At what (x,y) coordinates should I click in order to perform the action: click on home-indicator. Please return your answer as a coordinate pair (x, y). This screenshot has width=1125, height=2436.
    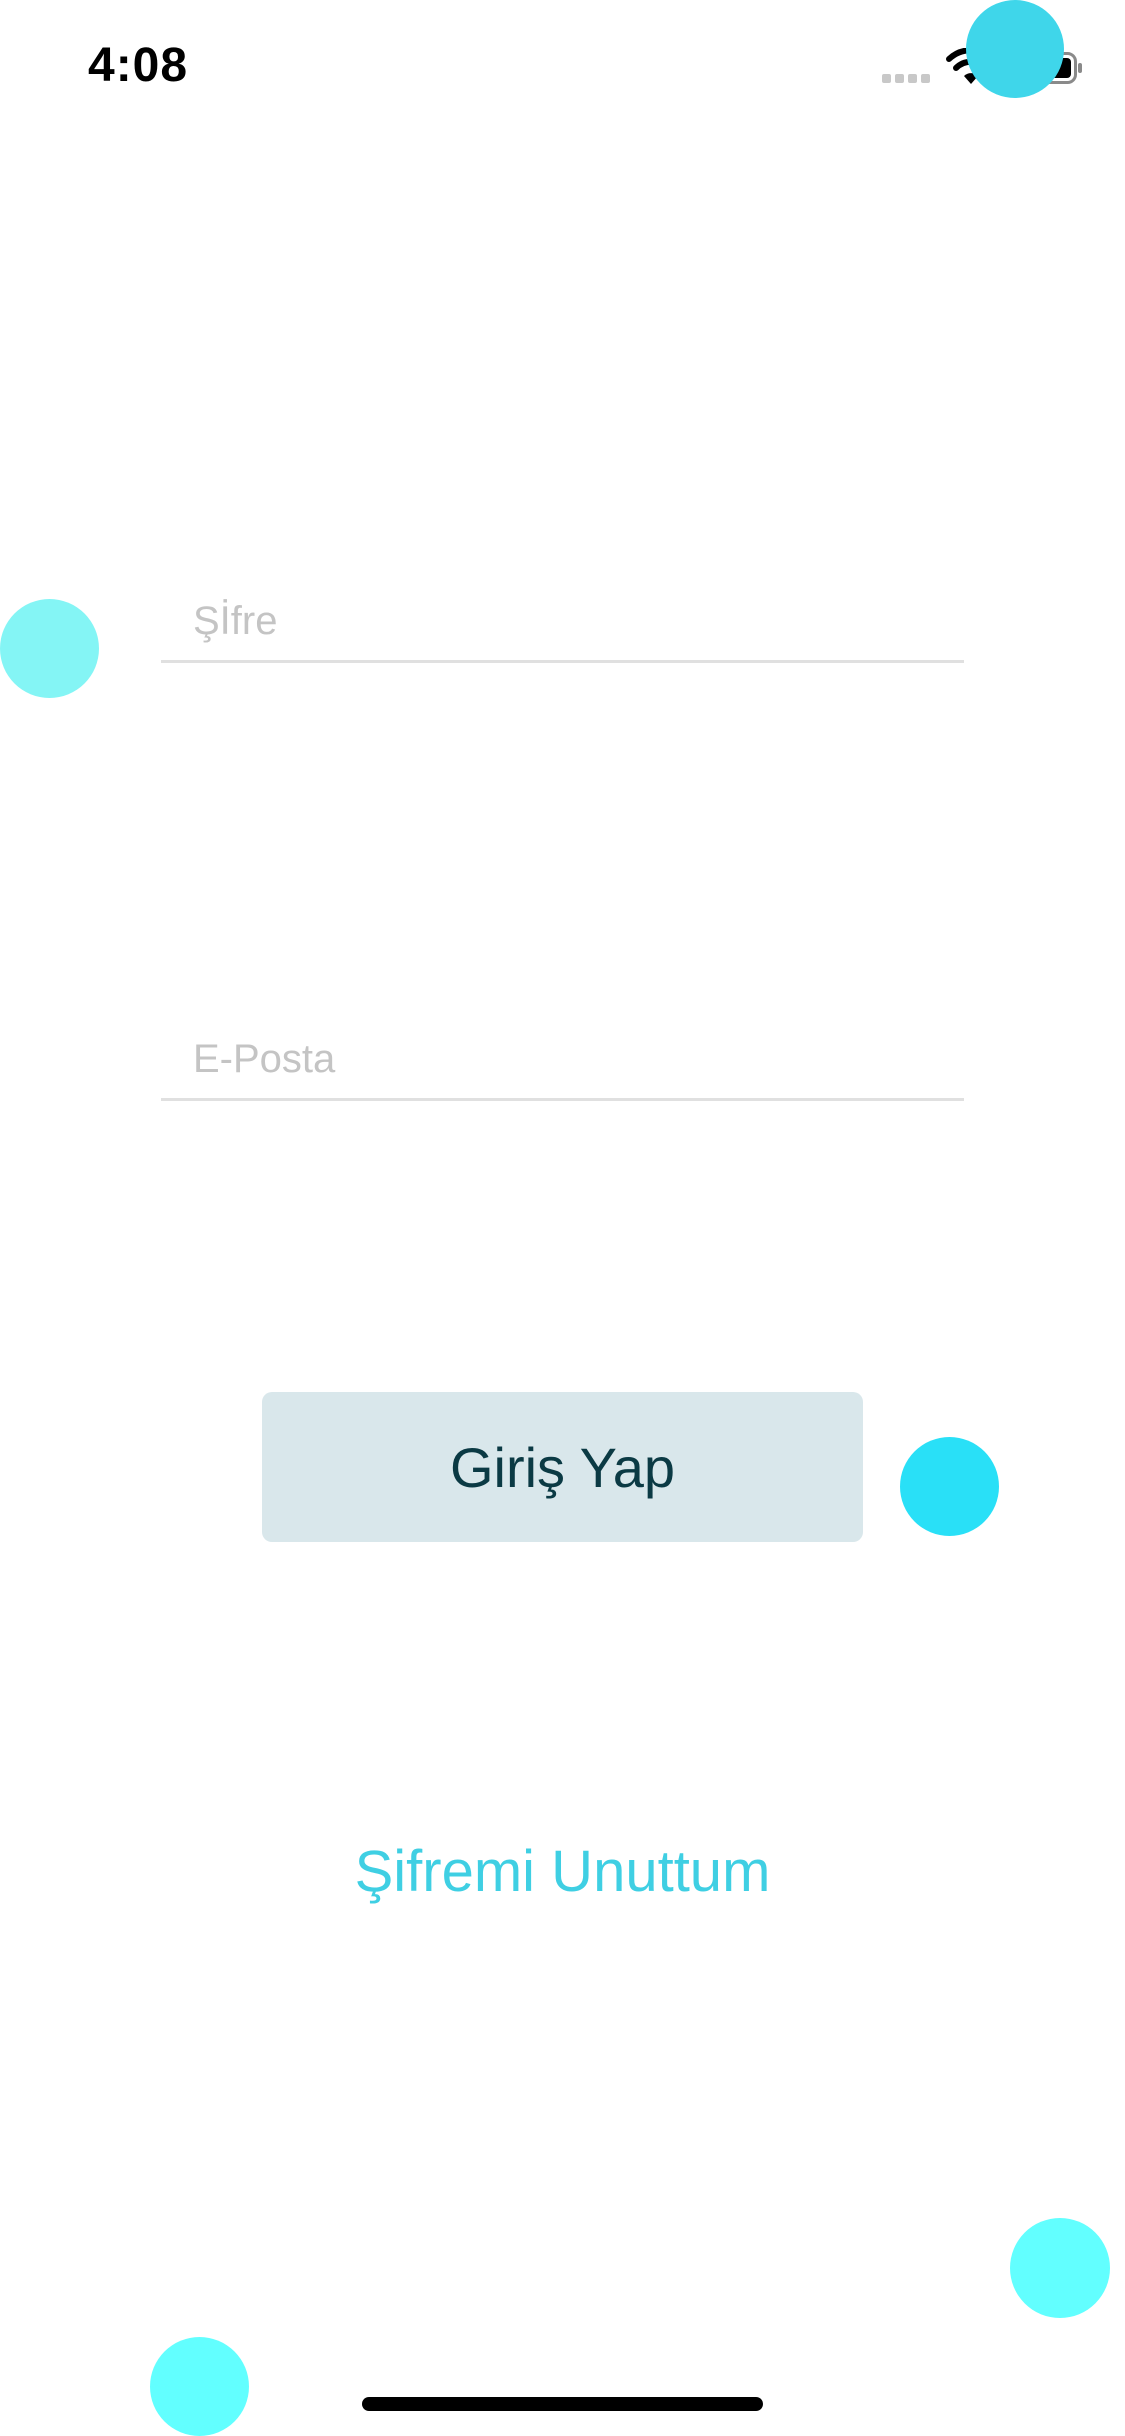
    Looking at the image, I should click on (562, 2404).